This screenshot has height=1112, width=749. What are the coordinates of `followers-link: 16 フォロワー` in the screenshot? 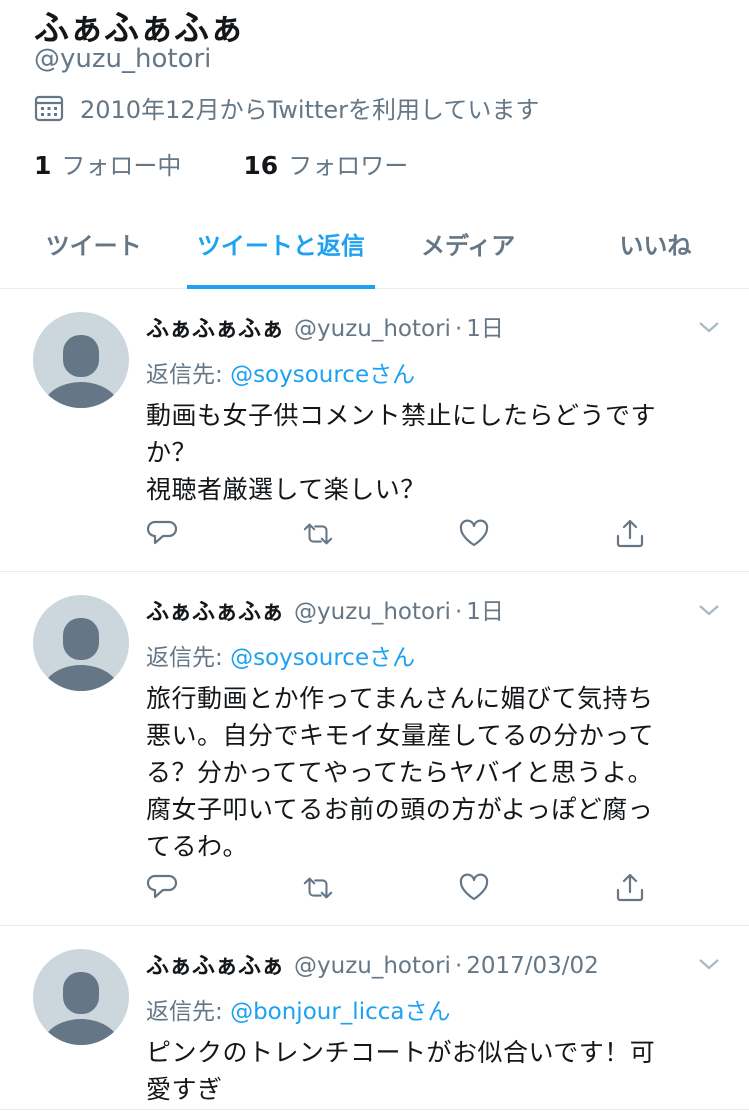 It's located at (325, 163).